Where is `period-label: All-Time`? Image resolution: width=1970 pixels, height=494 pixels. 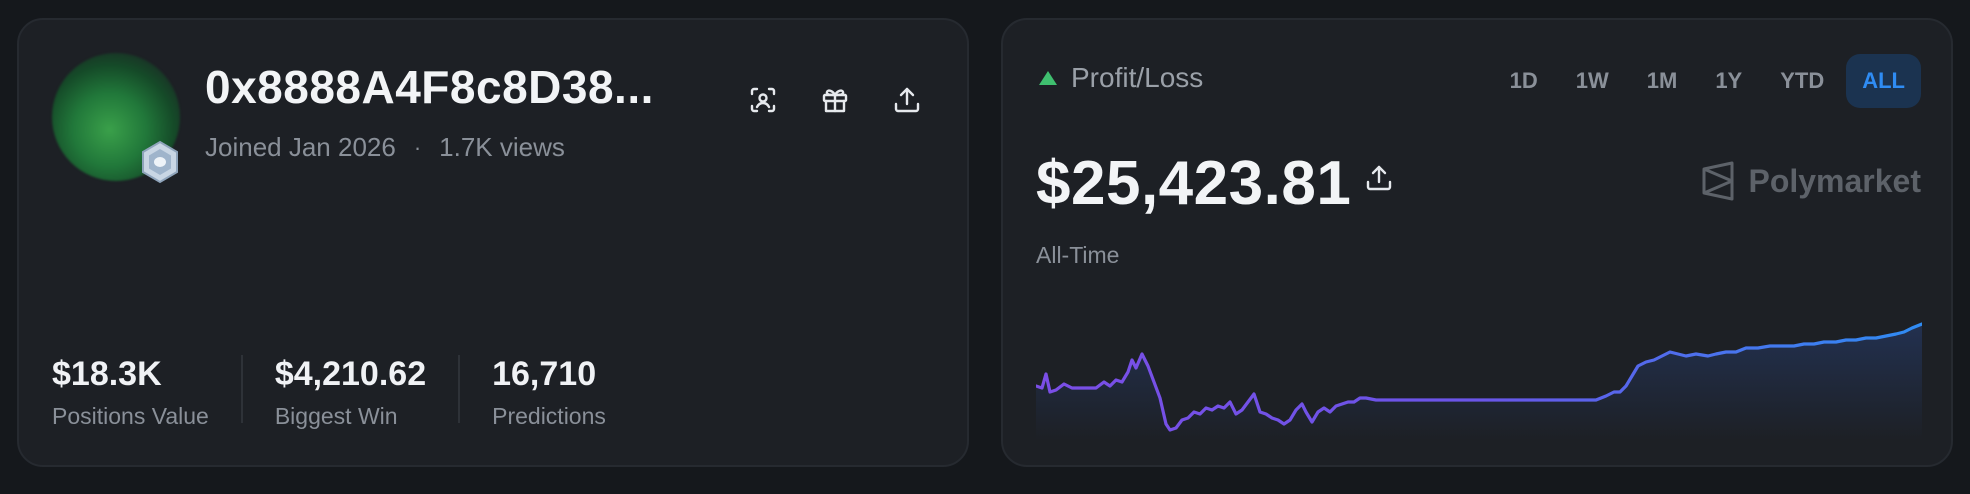 period-label: All-Time is located at coordinates (1078, 255).